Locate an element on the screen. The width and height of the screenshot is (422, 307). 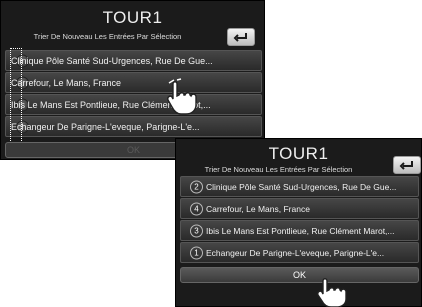
order-number-badge: 1 is located at coordinates (196, 252).